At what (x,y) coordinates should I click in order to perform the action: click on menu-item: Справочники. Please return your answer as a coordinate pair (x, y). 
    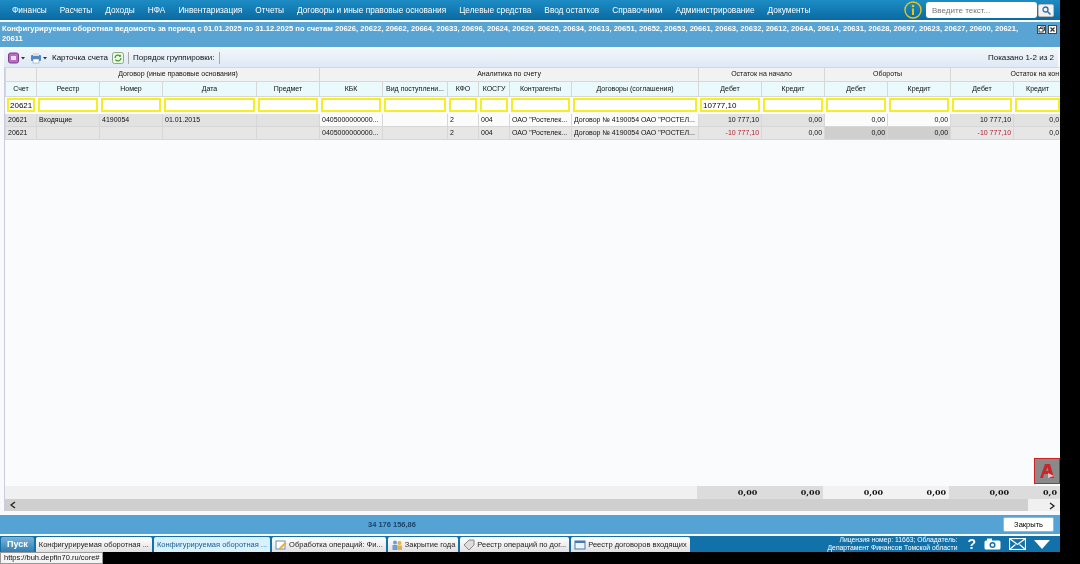
    Looking at the image, I should click on (638, 10).